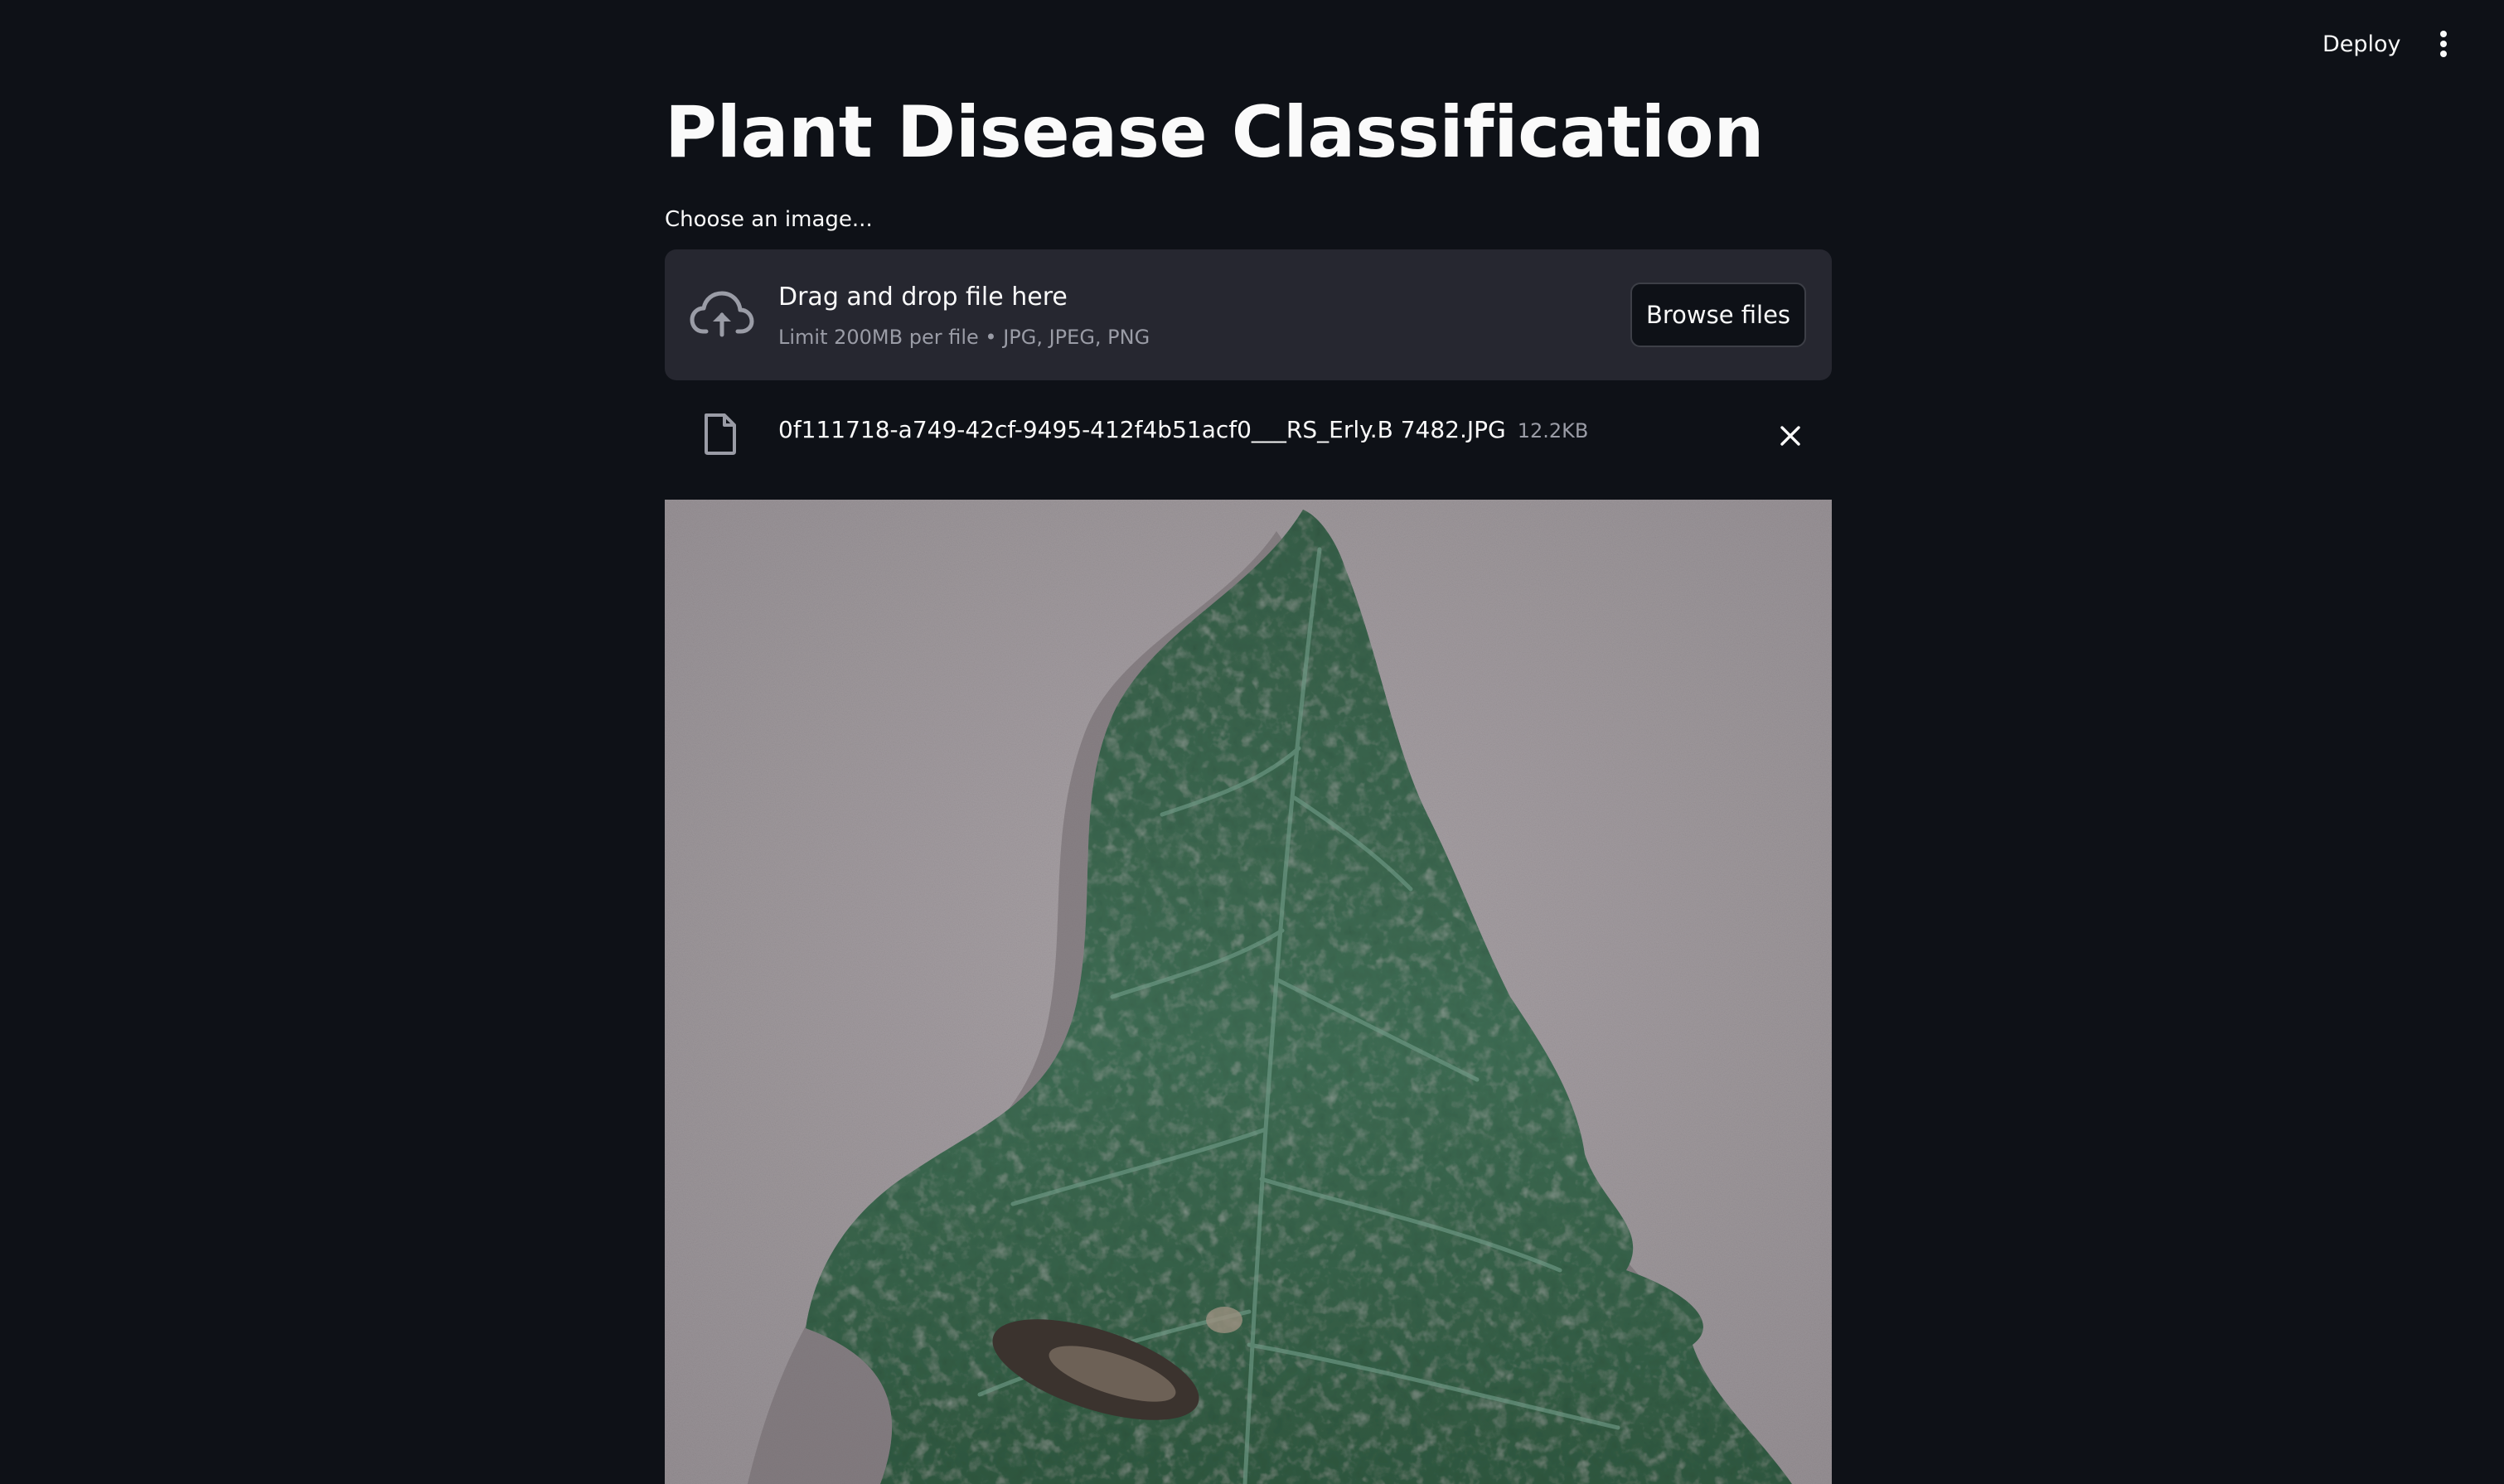 The height and width of the screenshot is (1484, 2504). I want to click on header-bar: Deploy, so click(1252, 43).